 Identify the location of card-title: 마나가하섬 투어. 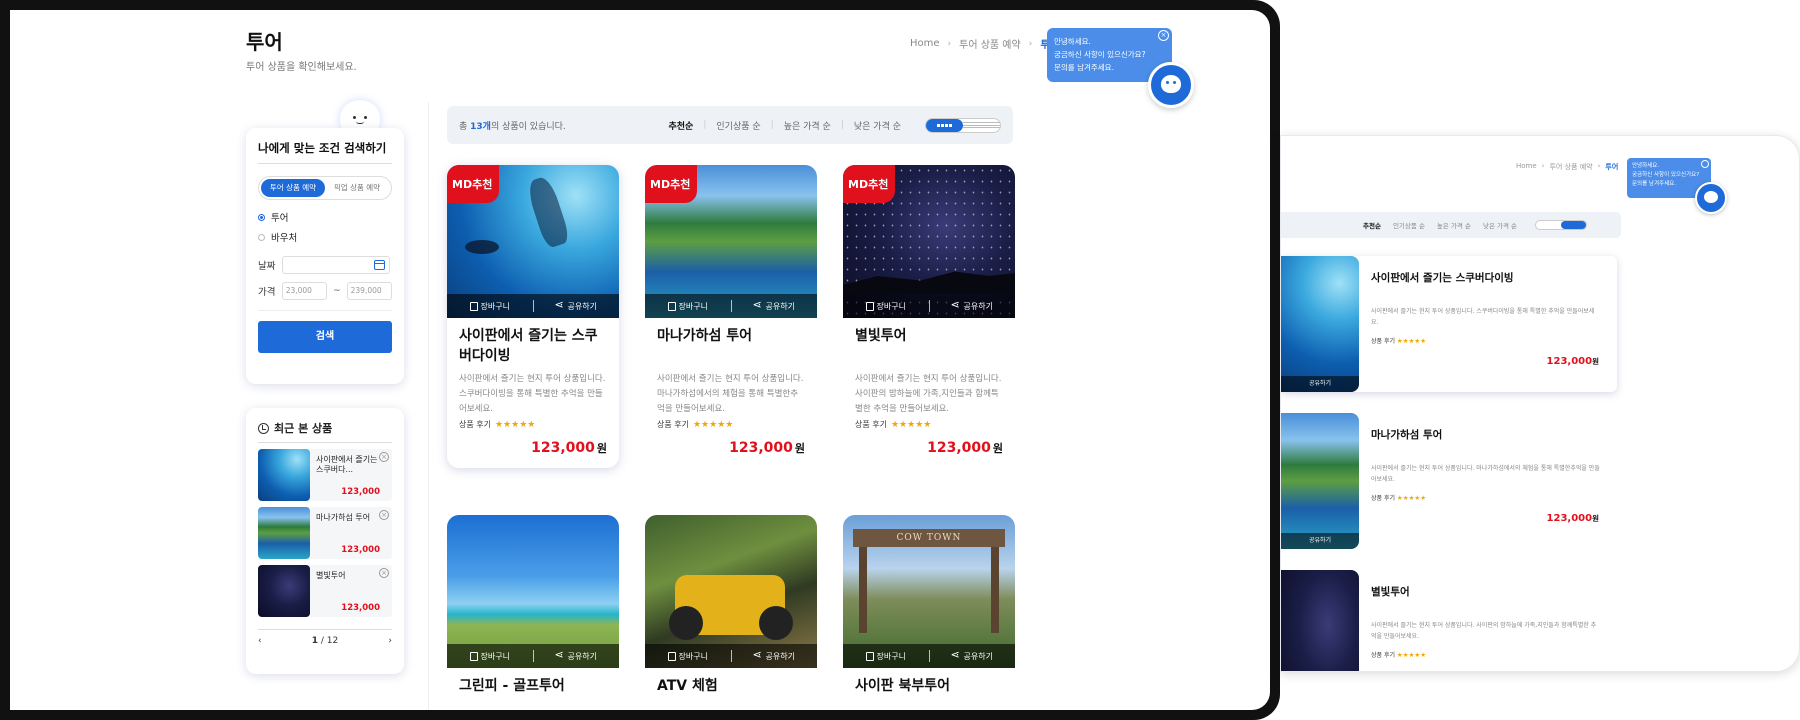
(731, 346).